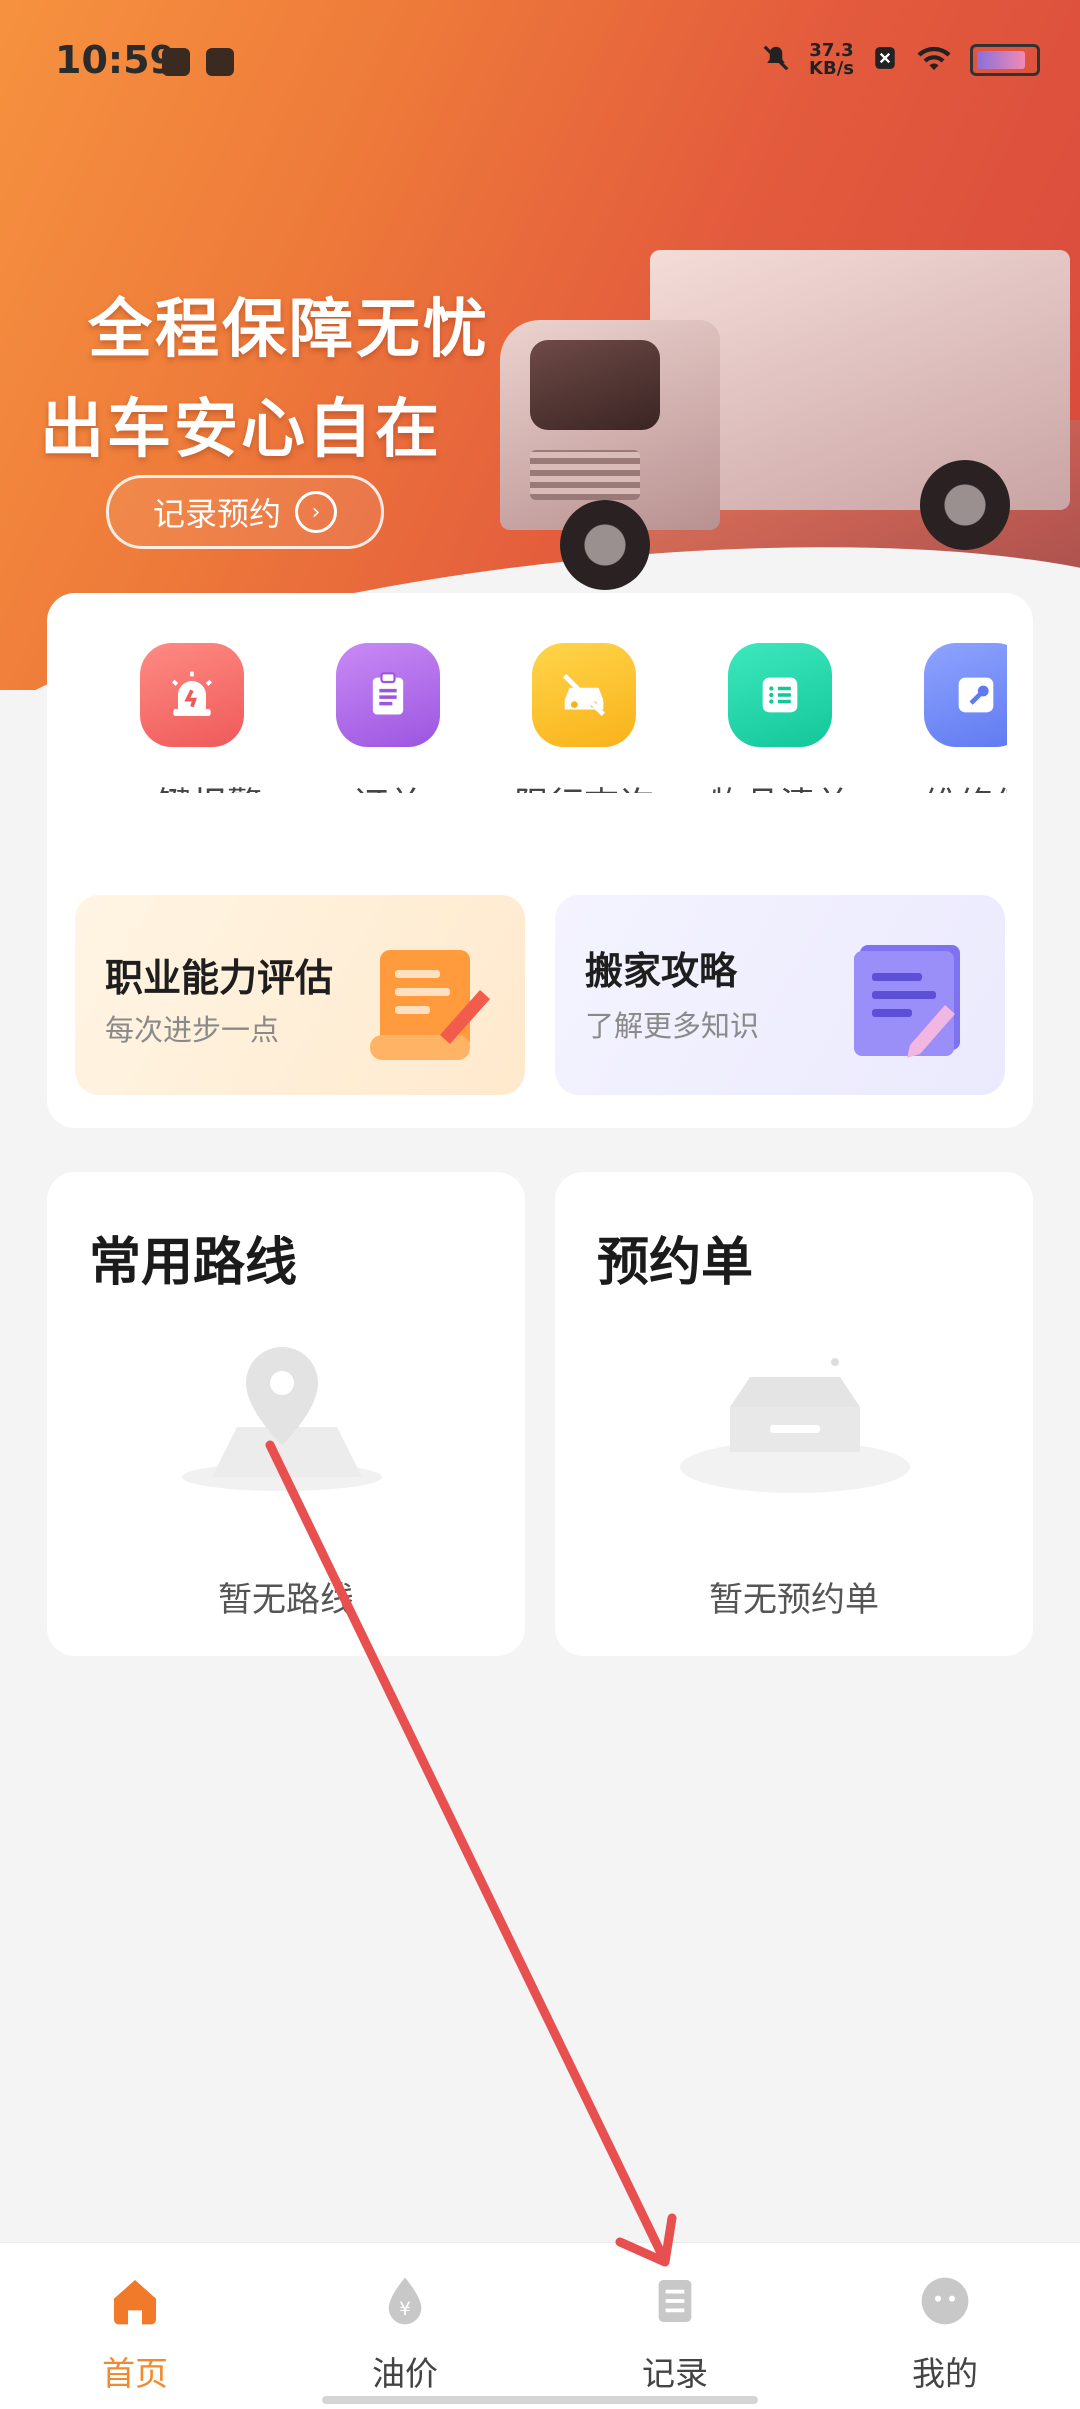 The height and width of the screenshot is (2409, 1080). I want to click on bookings-card: 预约单 暂无预约单, so click(794, 1414).